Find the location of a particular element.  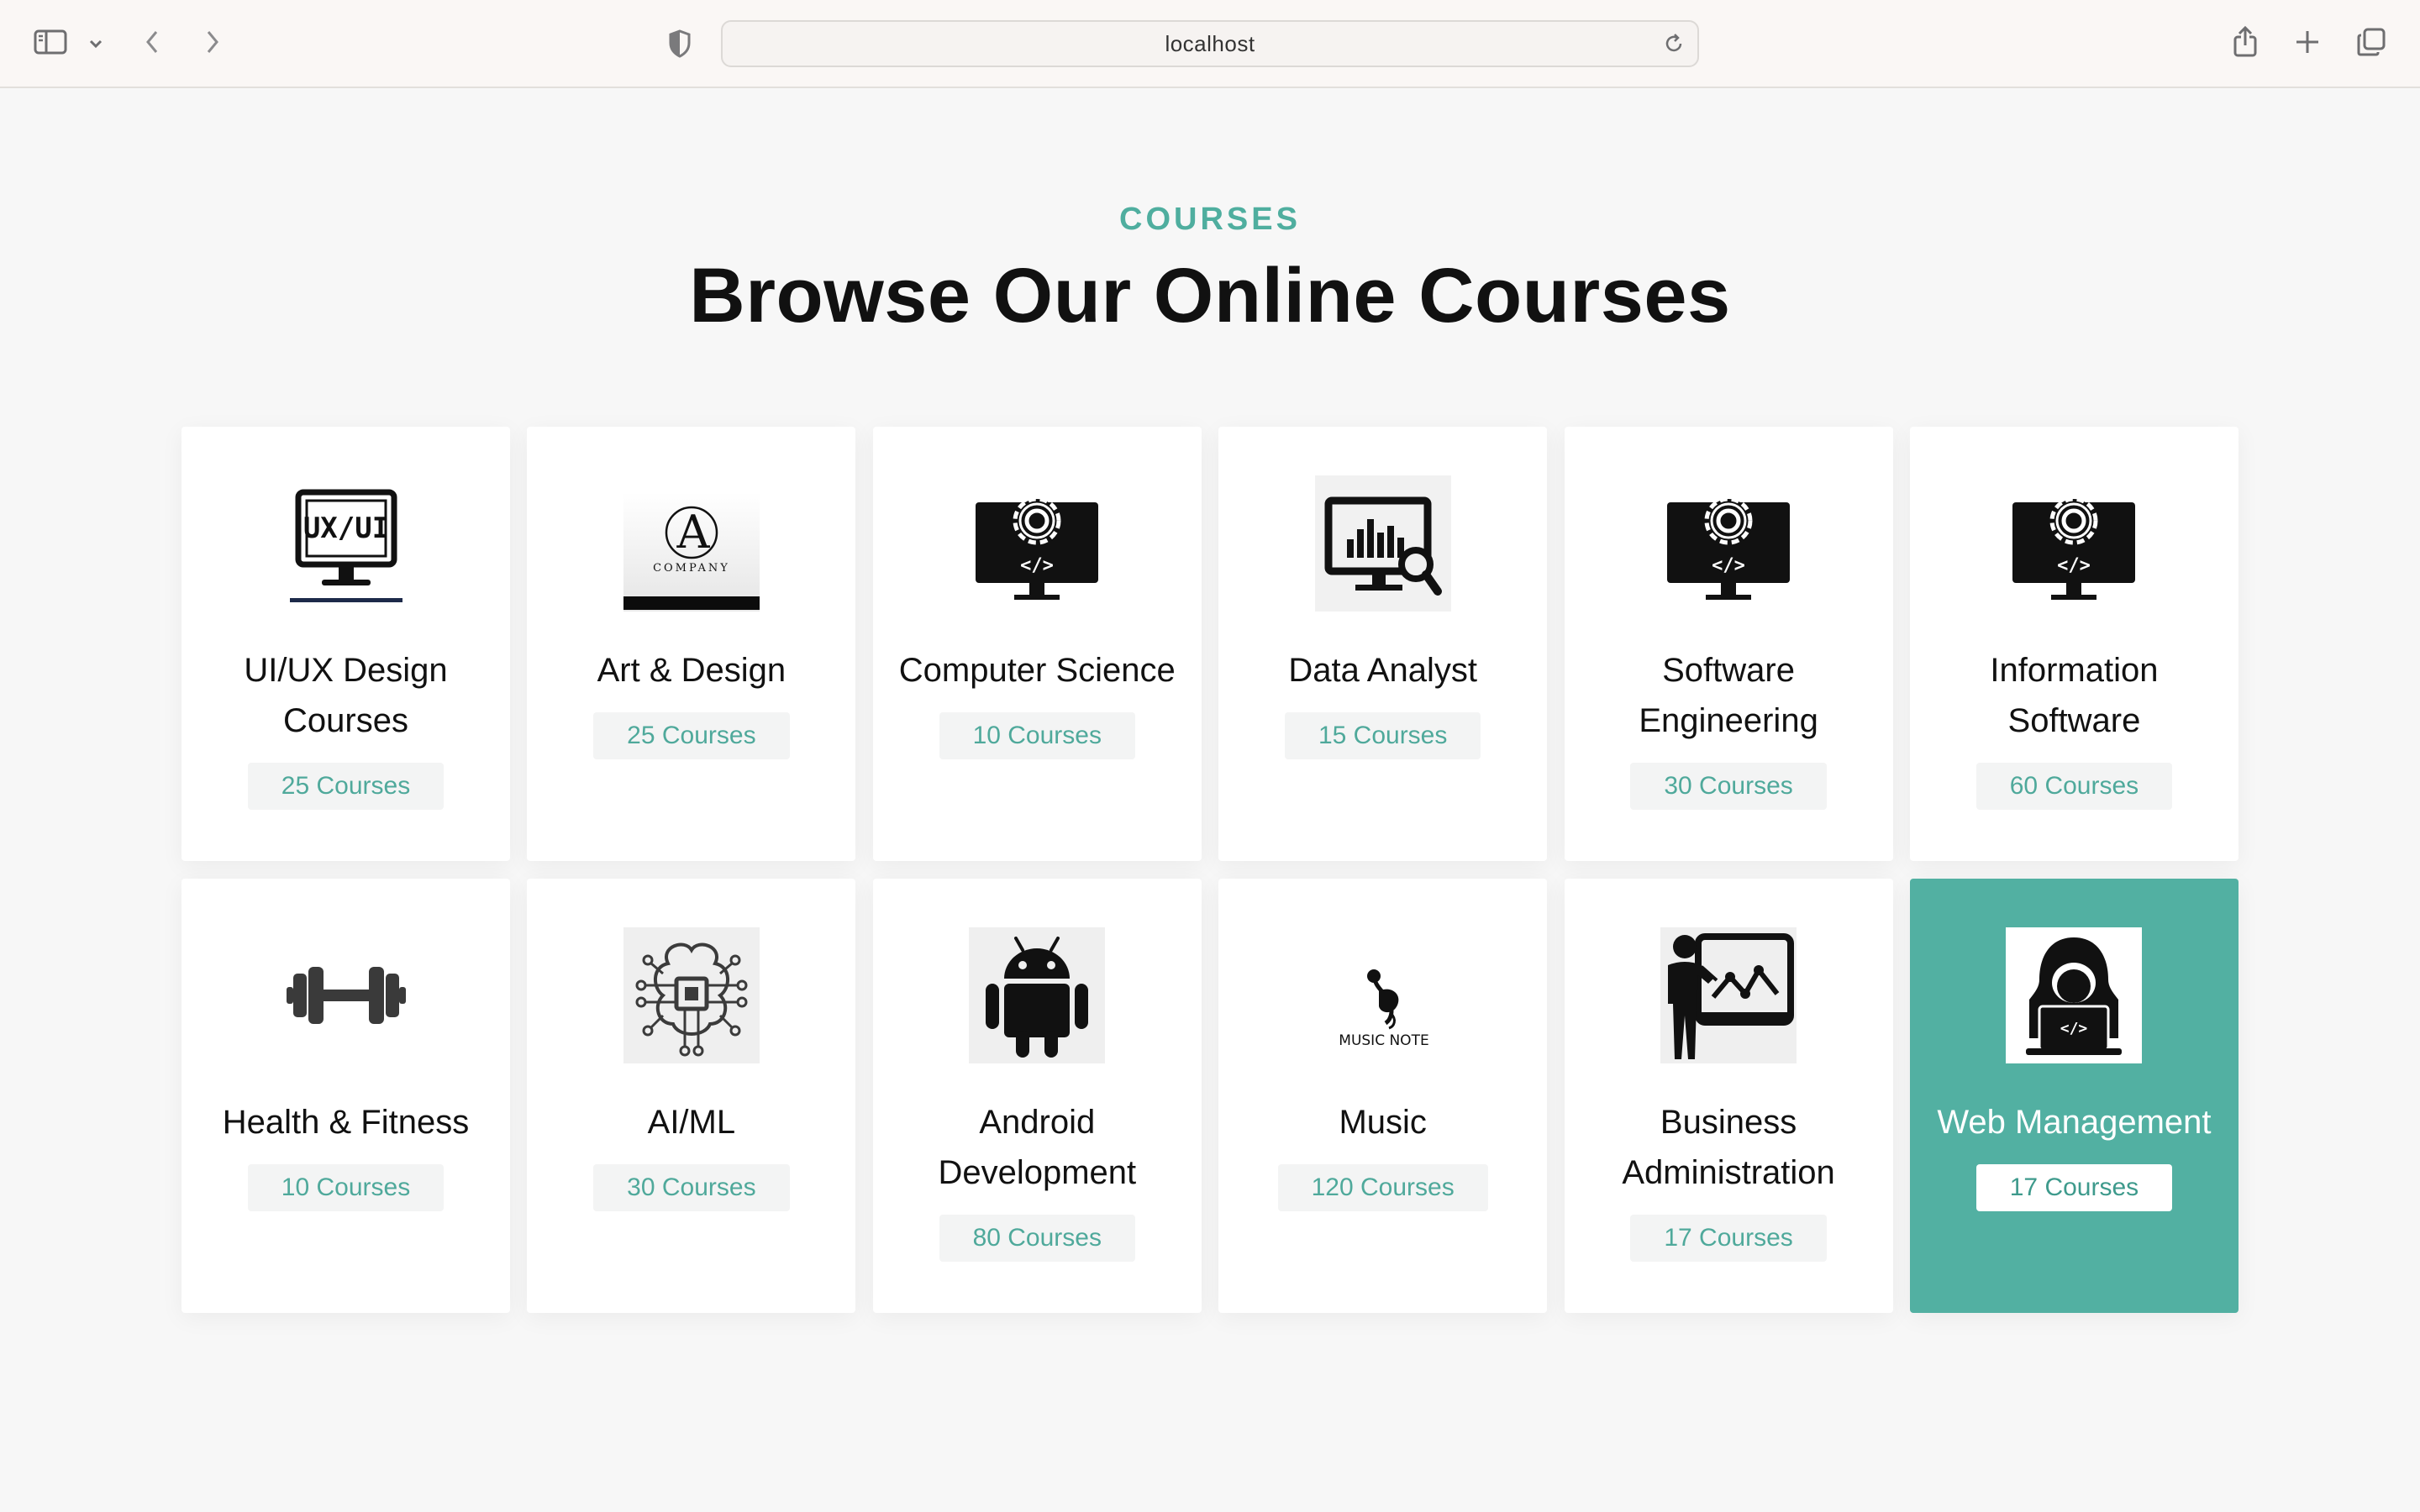

privacy-shield-icon is located at coordinates (680, 43).